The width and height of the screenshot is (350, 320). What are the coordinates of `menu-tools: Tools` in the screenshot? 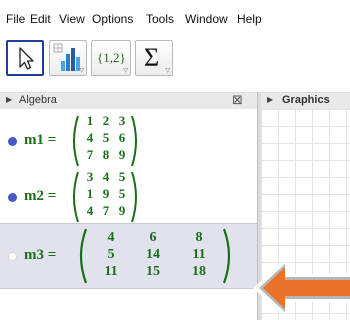 It's located at (160, 19).